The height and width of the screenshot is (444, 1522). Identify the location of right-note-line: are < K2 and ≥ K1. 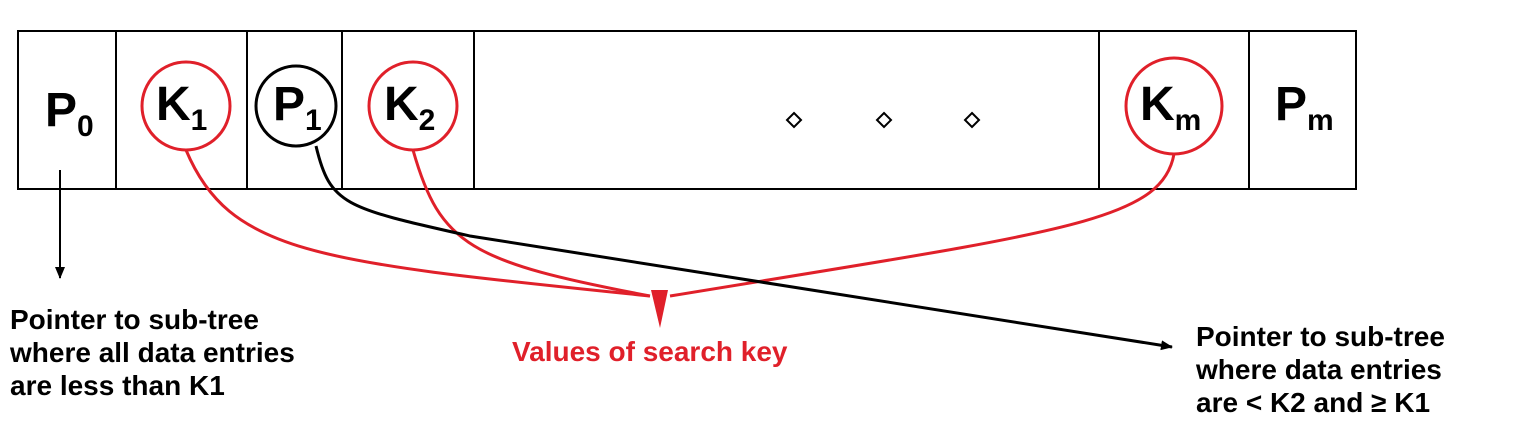
(1313, 402).